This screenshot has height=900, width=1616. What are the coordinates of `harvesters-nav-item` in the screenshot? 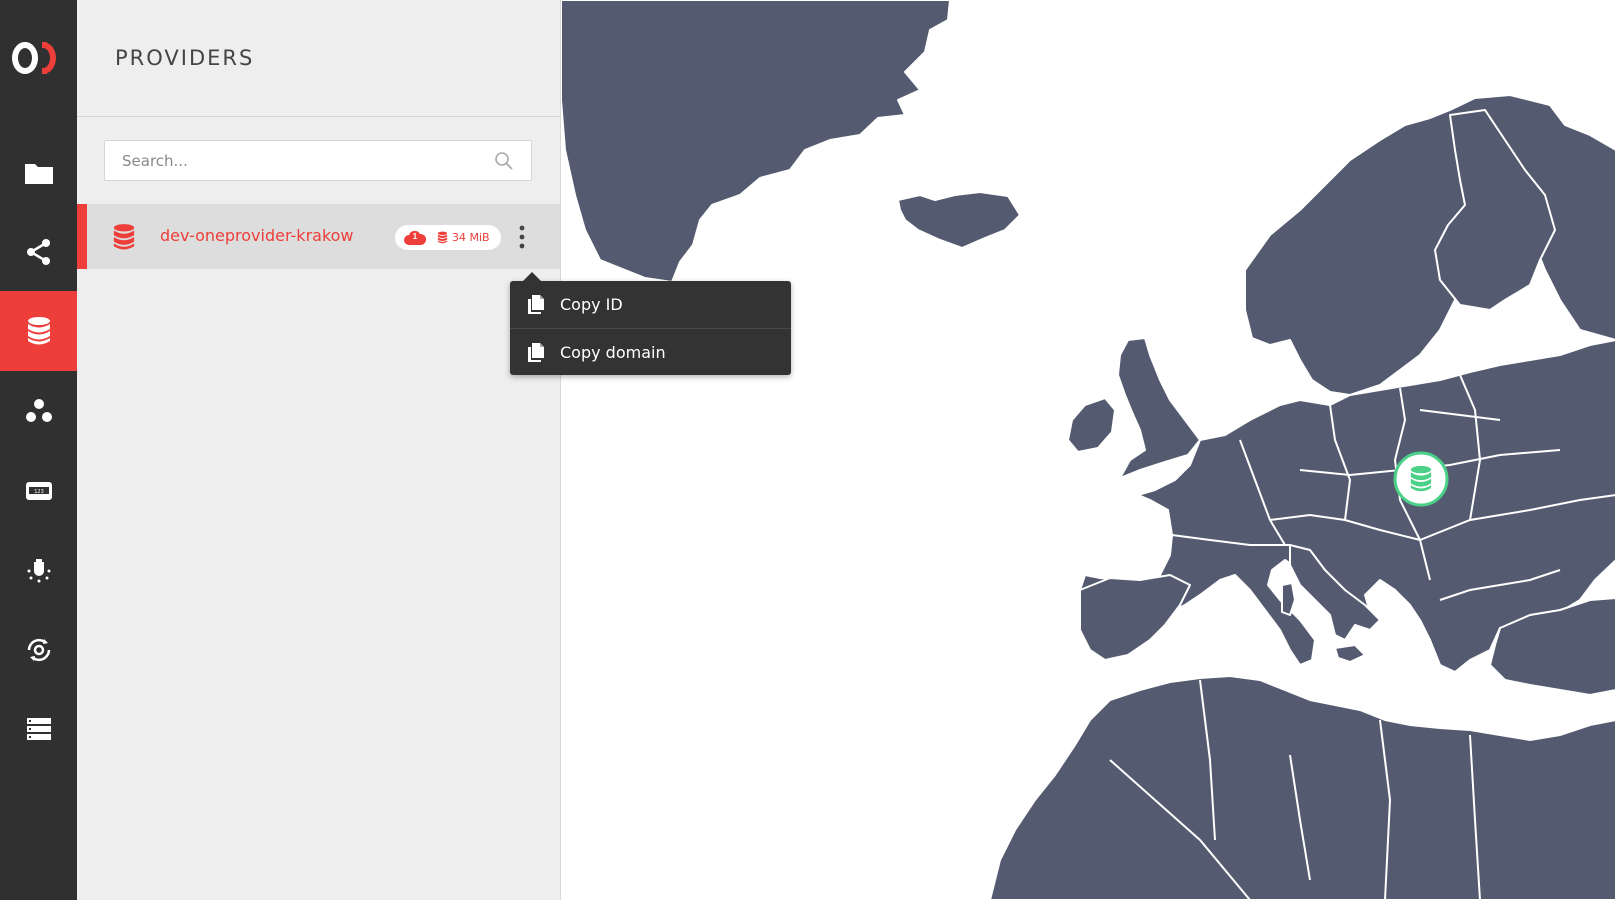 It's located at (38, 570).